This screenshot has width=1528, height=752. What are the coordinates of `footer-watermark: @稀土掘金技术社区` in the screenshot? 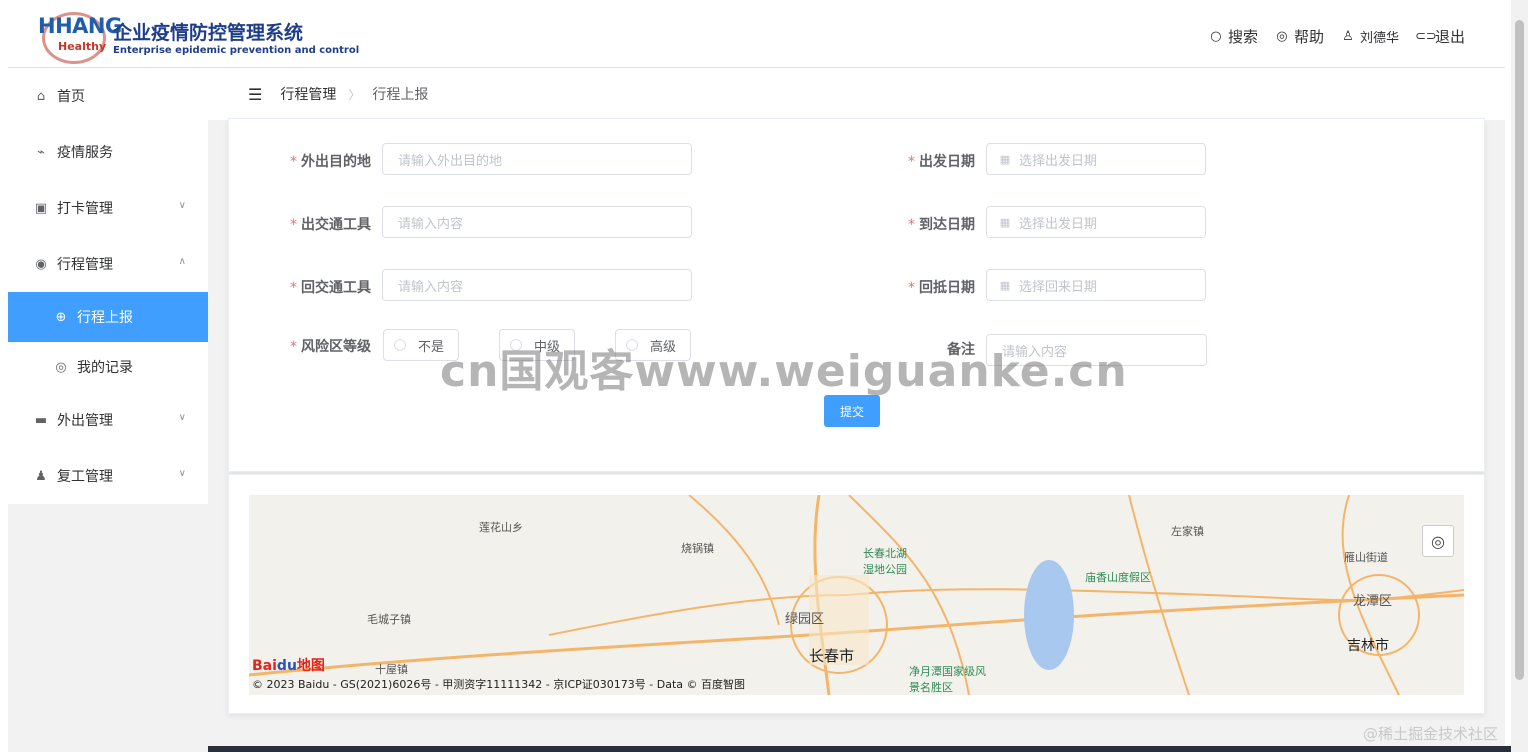 It's located at (1430, 734).